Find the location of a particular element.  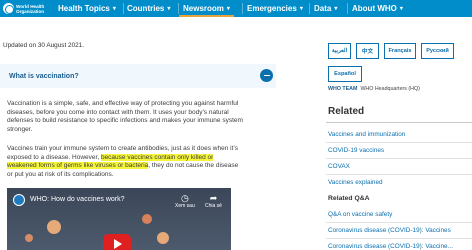

clock-icon: ◷ is located at coordinates (184, 198).